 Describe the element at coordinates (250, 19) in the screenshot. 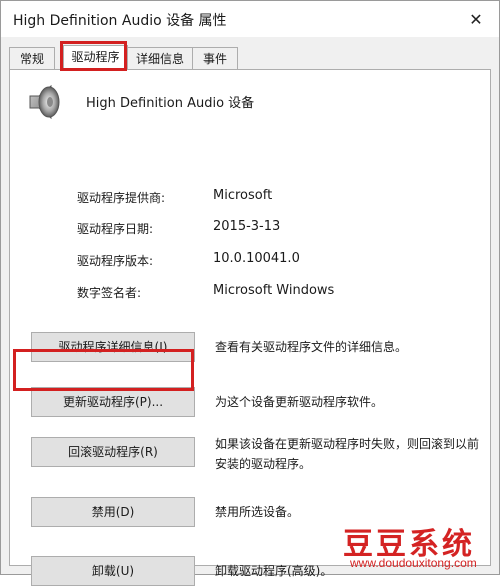

I see `title-bar: High Definition Audio 设备 属性 ✕` at that location.